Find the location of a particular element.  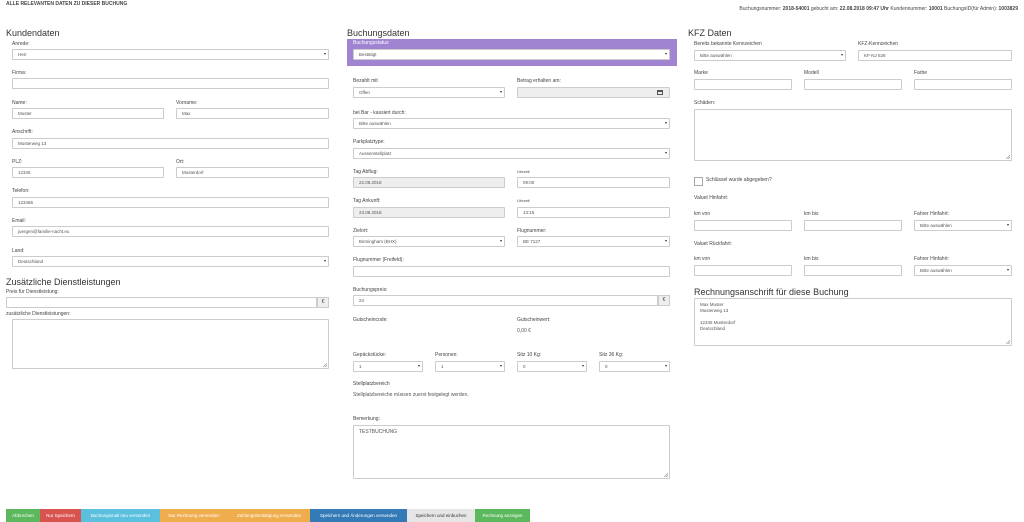

personen-label: Personen: is located at coordinates (446, 355).